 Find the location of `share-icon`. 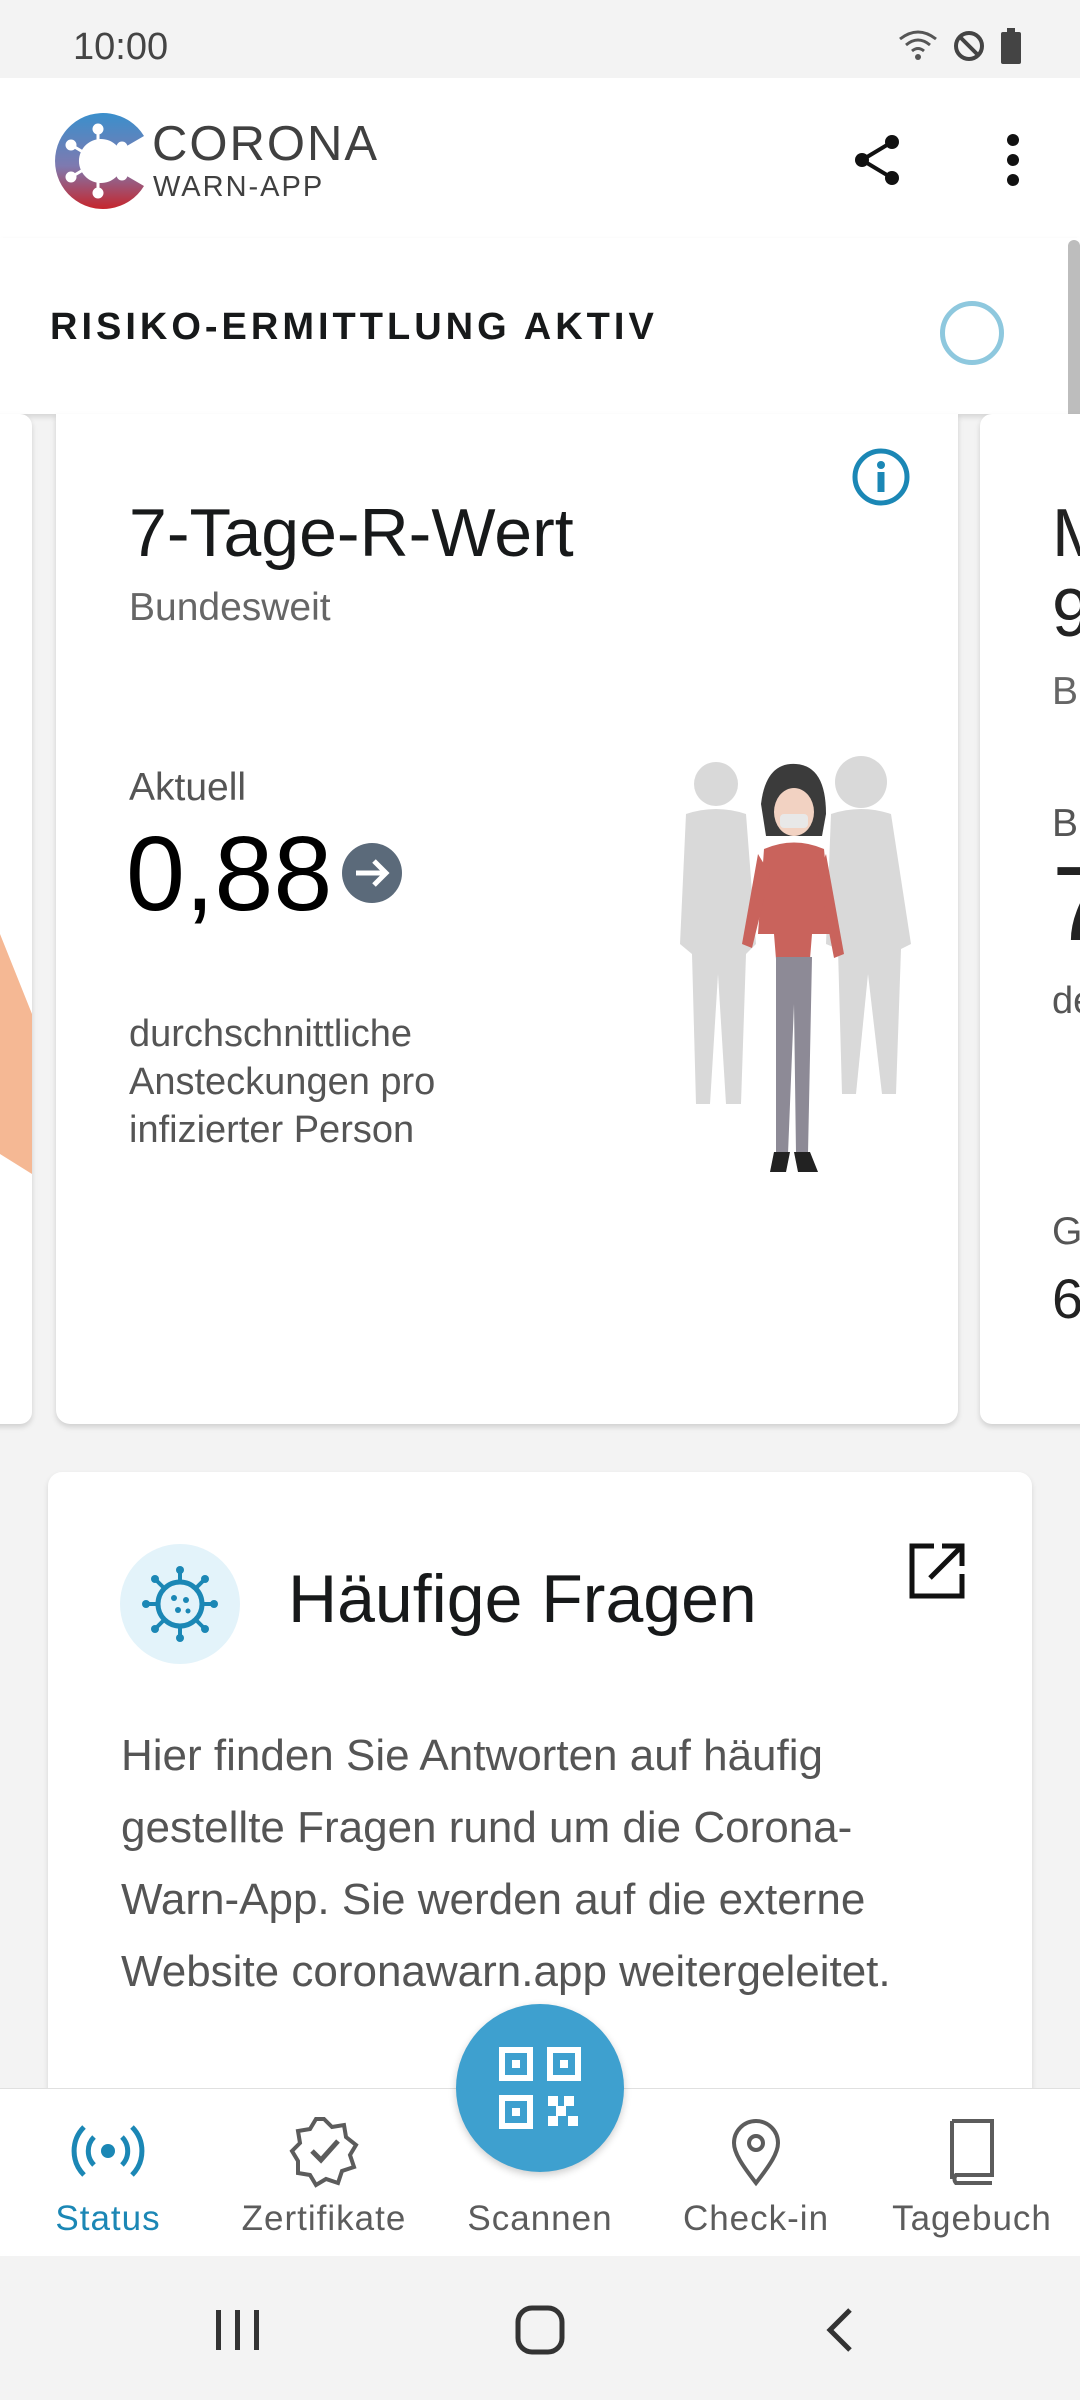

share-icon is located at coordinates (878, 160).